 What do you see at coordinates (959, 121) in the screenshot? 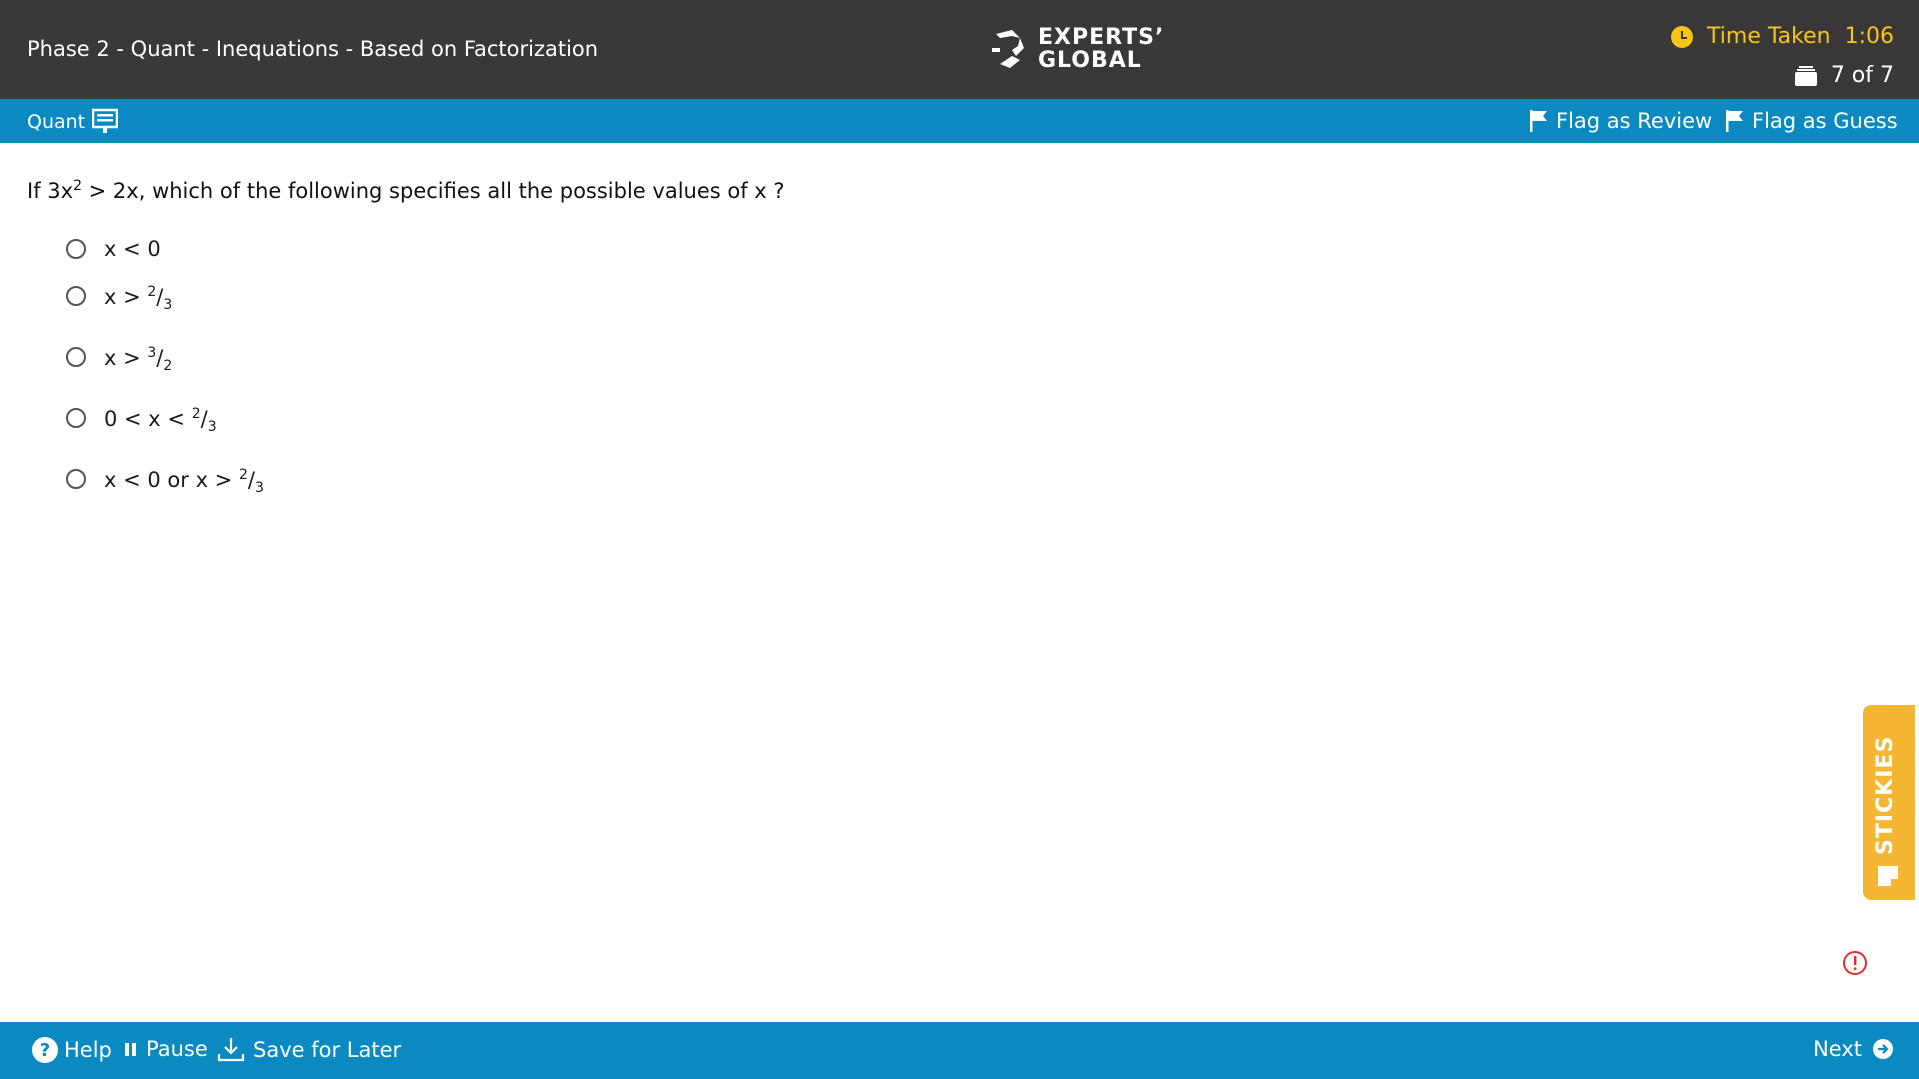
I see `section-bar: Quant Flag as Review Flag as Guess` at bounding box center [959, 121].